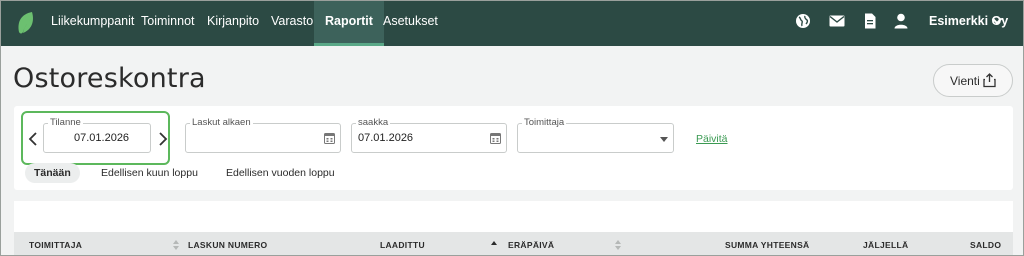 The image size is (1024, 256). Describe the element at coordinates (109, 78) in the screenshot. I see `page-title: Ostoreskontra` at that location.